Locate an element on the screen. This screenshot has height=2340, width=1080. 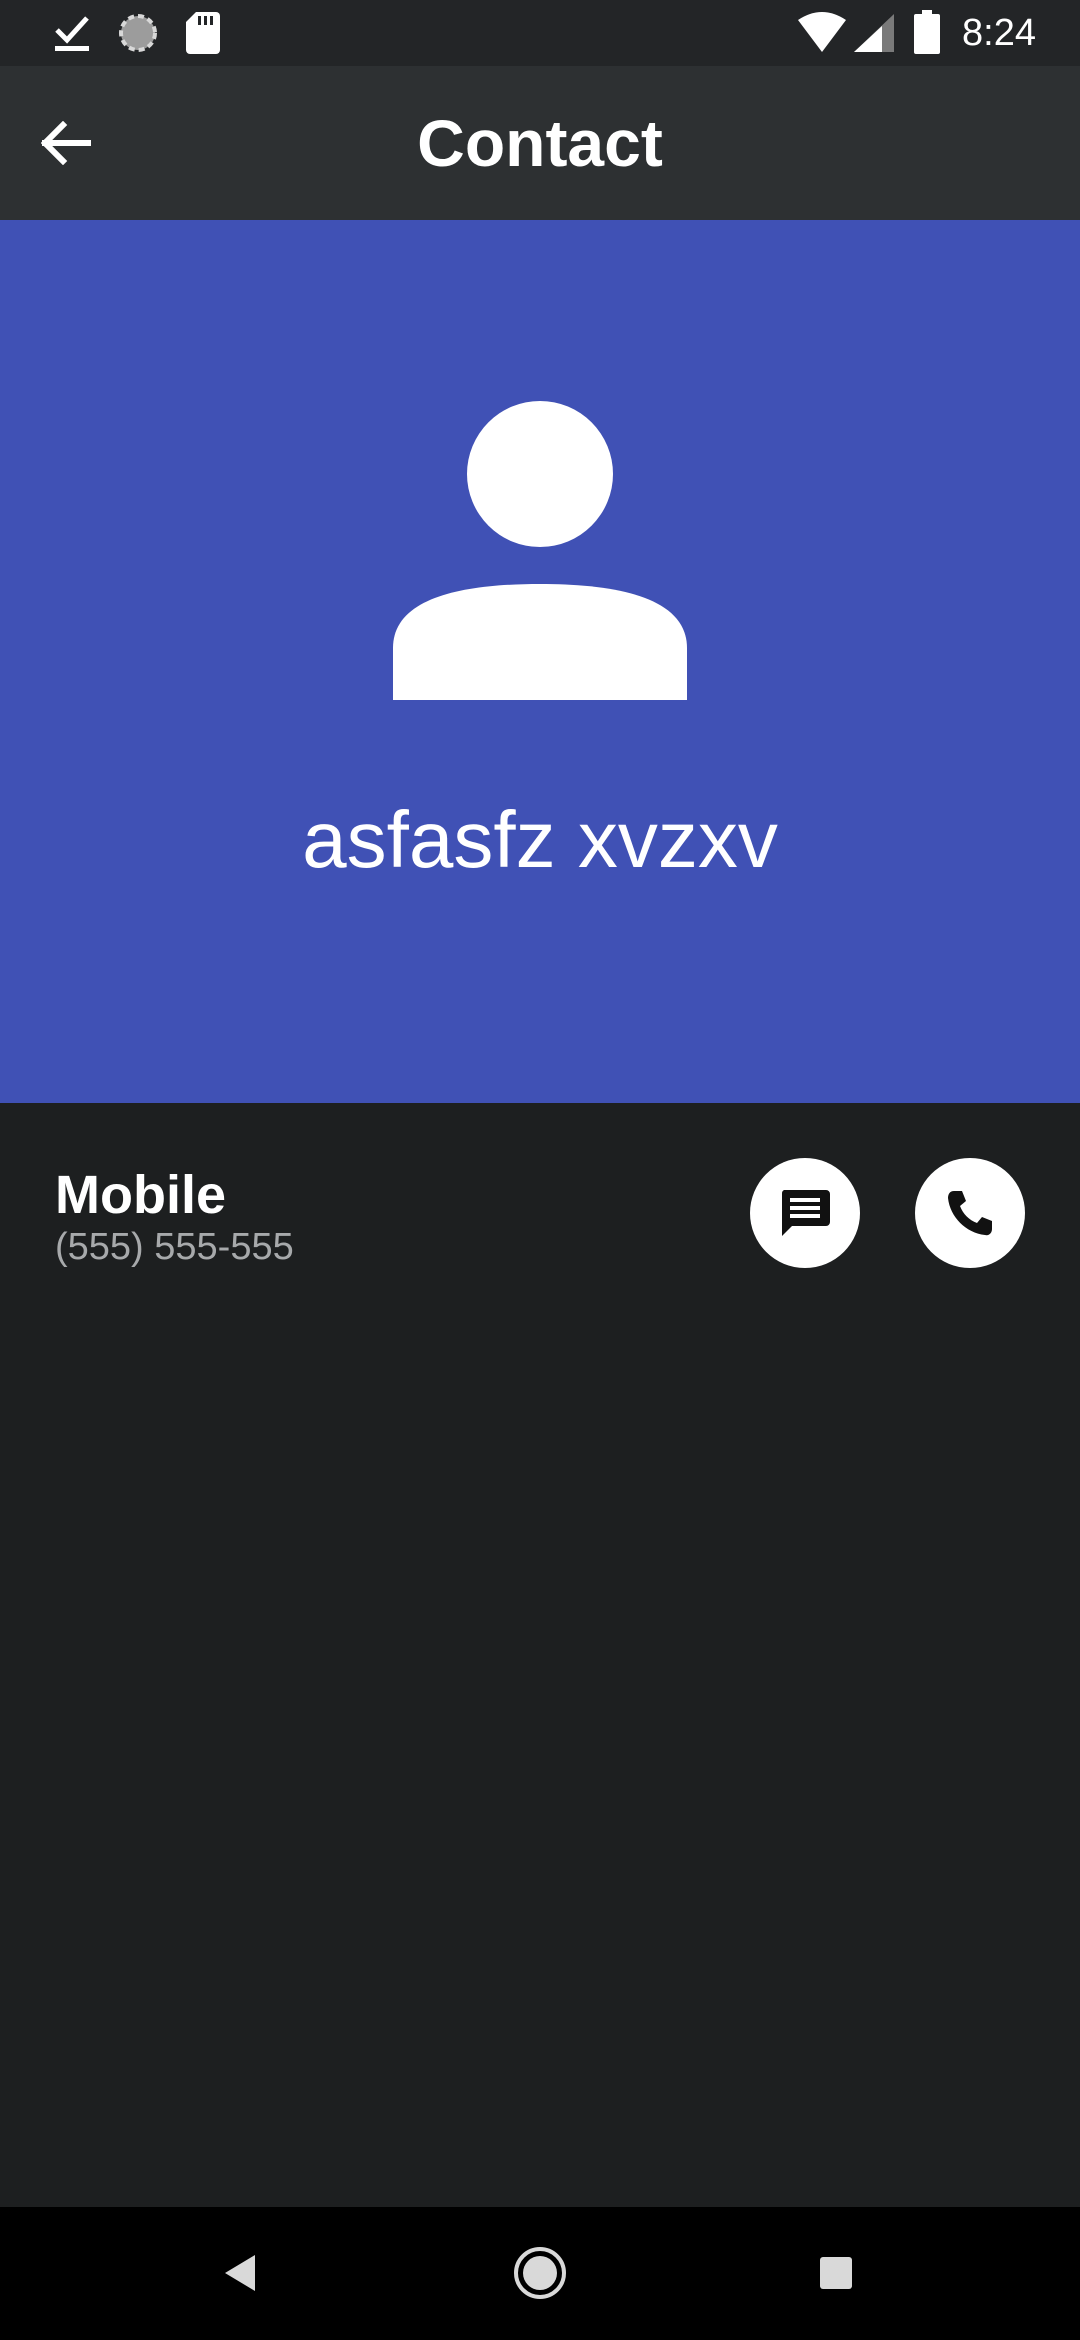
nav-back-icon is located at coordinates (240, 2273).